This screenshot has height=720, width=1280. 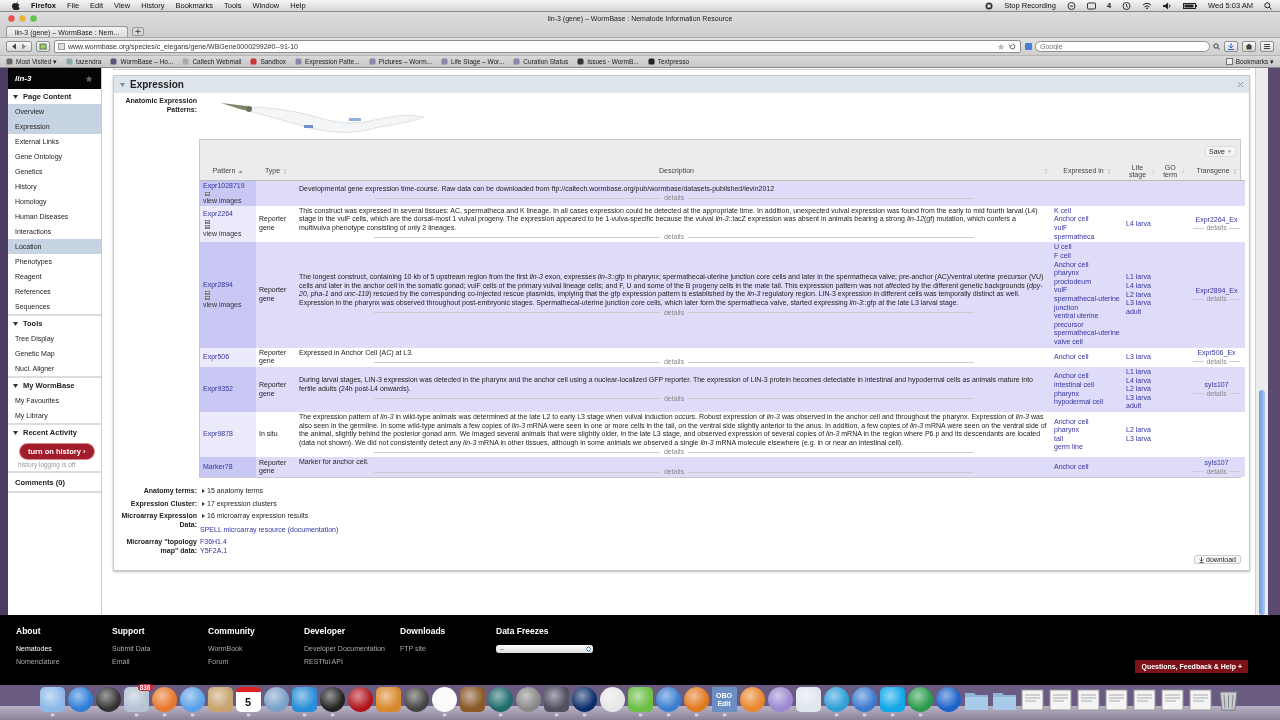 I want to click on menu-icon, so click(x=1267, y=46).